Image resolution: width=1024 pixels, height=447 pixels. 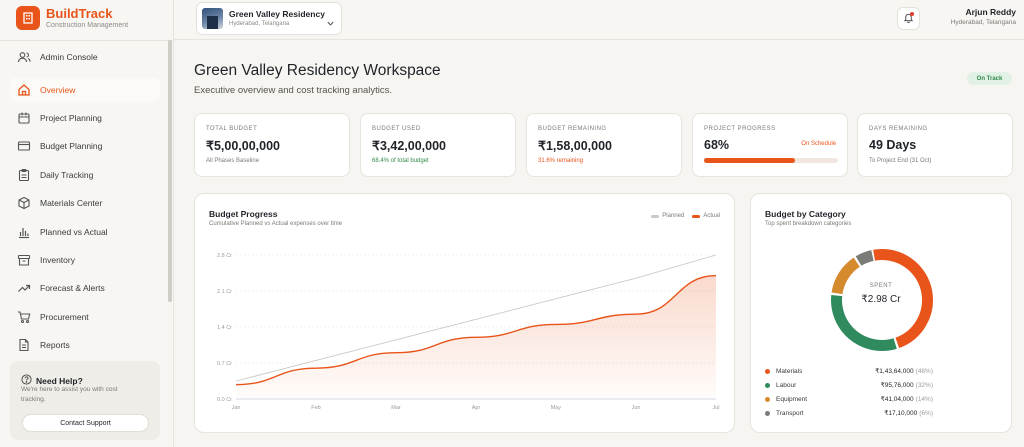 What do you see at coordinates (396, 129) in the screenshot?
I see `kpi-label: BUDGET USED` at bounding box center [396, 129].